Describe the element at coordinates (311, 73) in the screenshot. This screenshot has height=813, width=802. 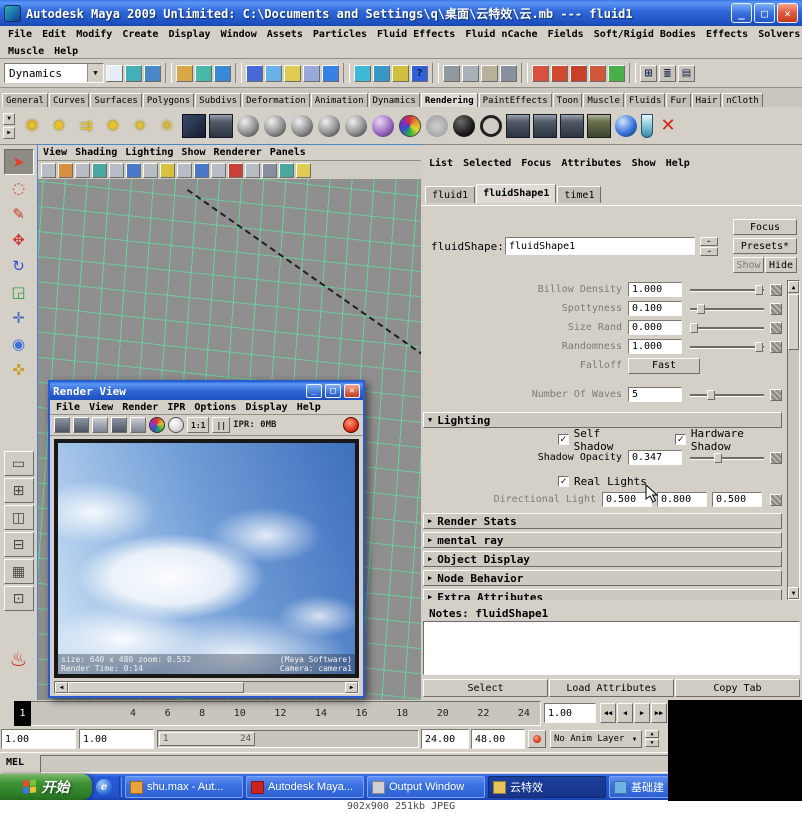
I see `snap-to-planes-icon` at that location.